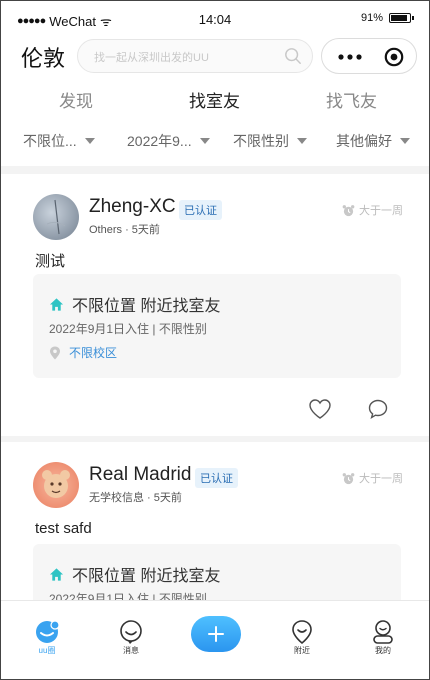  Describe the element at coordinates (394, 57) in the screenshot. I see `close-miniprogram-icon` at that location.